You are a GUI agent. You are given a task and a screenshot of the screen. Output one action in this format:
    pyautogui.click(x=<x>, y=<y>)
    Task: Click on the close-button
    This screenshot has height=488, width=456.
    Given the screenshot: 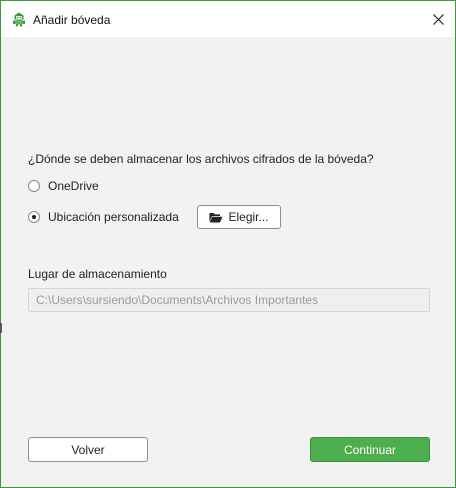 What is the action you would take?
    pyautogui.click(x=438, y=19)
    